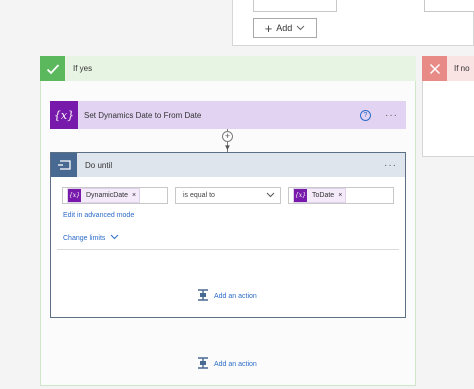 The height and width of the screenshot is (389, 474). I want to click on if-no-header: If no, so click(448, 68).